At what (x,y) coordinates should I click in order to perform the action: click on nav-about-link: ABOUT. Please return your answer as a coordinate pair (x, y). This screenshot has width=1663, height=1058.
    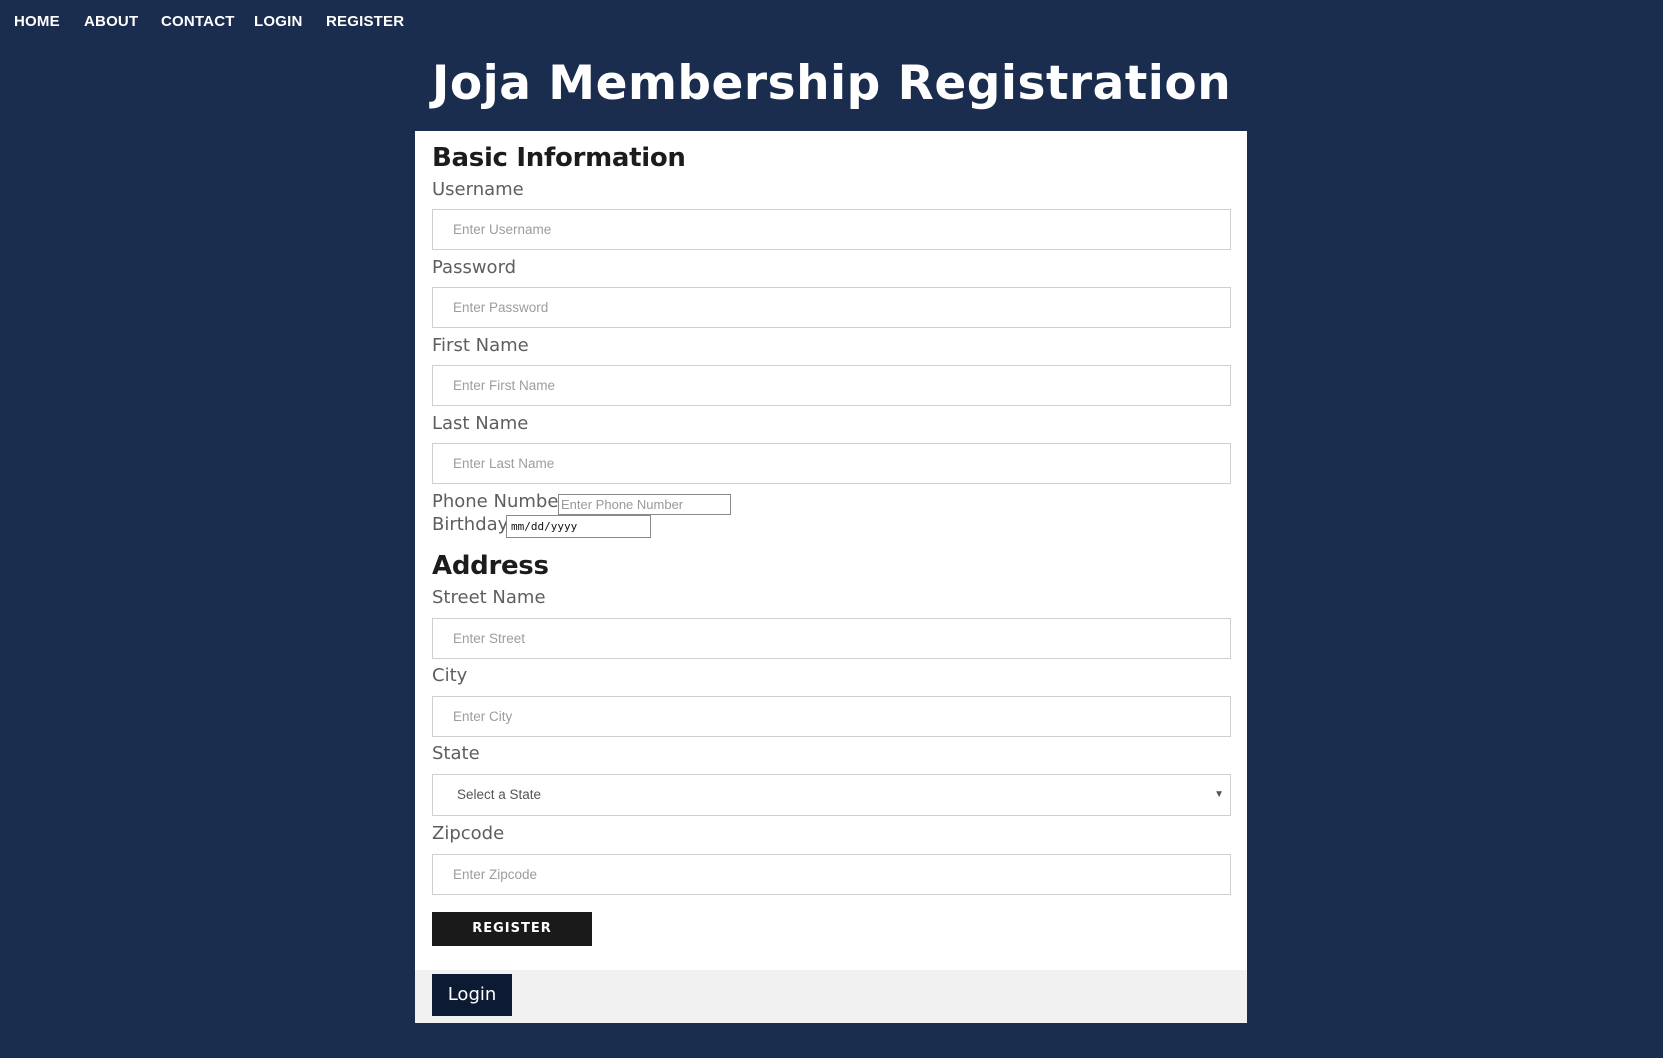
    Looking at the image, I should click on (111, 21).